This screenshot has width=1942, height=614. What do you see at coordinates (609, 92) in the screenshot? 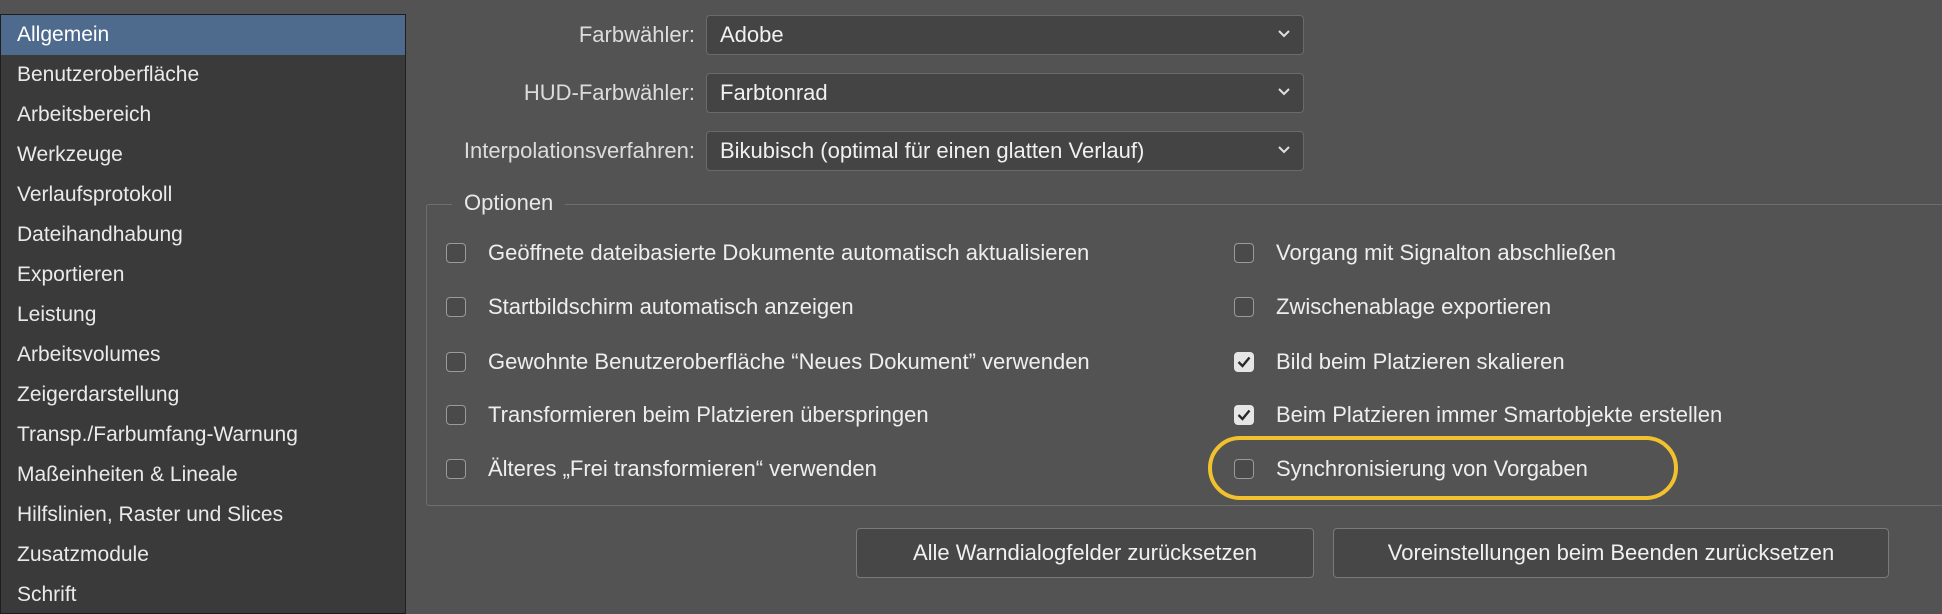
I see `hud-color-picker-label: HUD-Farbwähler:` at bounding box center [609, 92].